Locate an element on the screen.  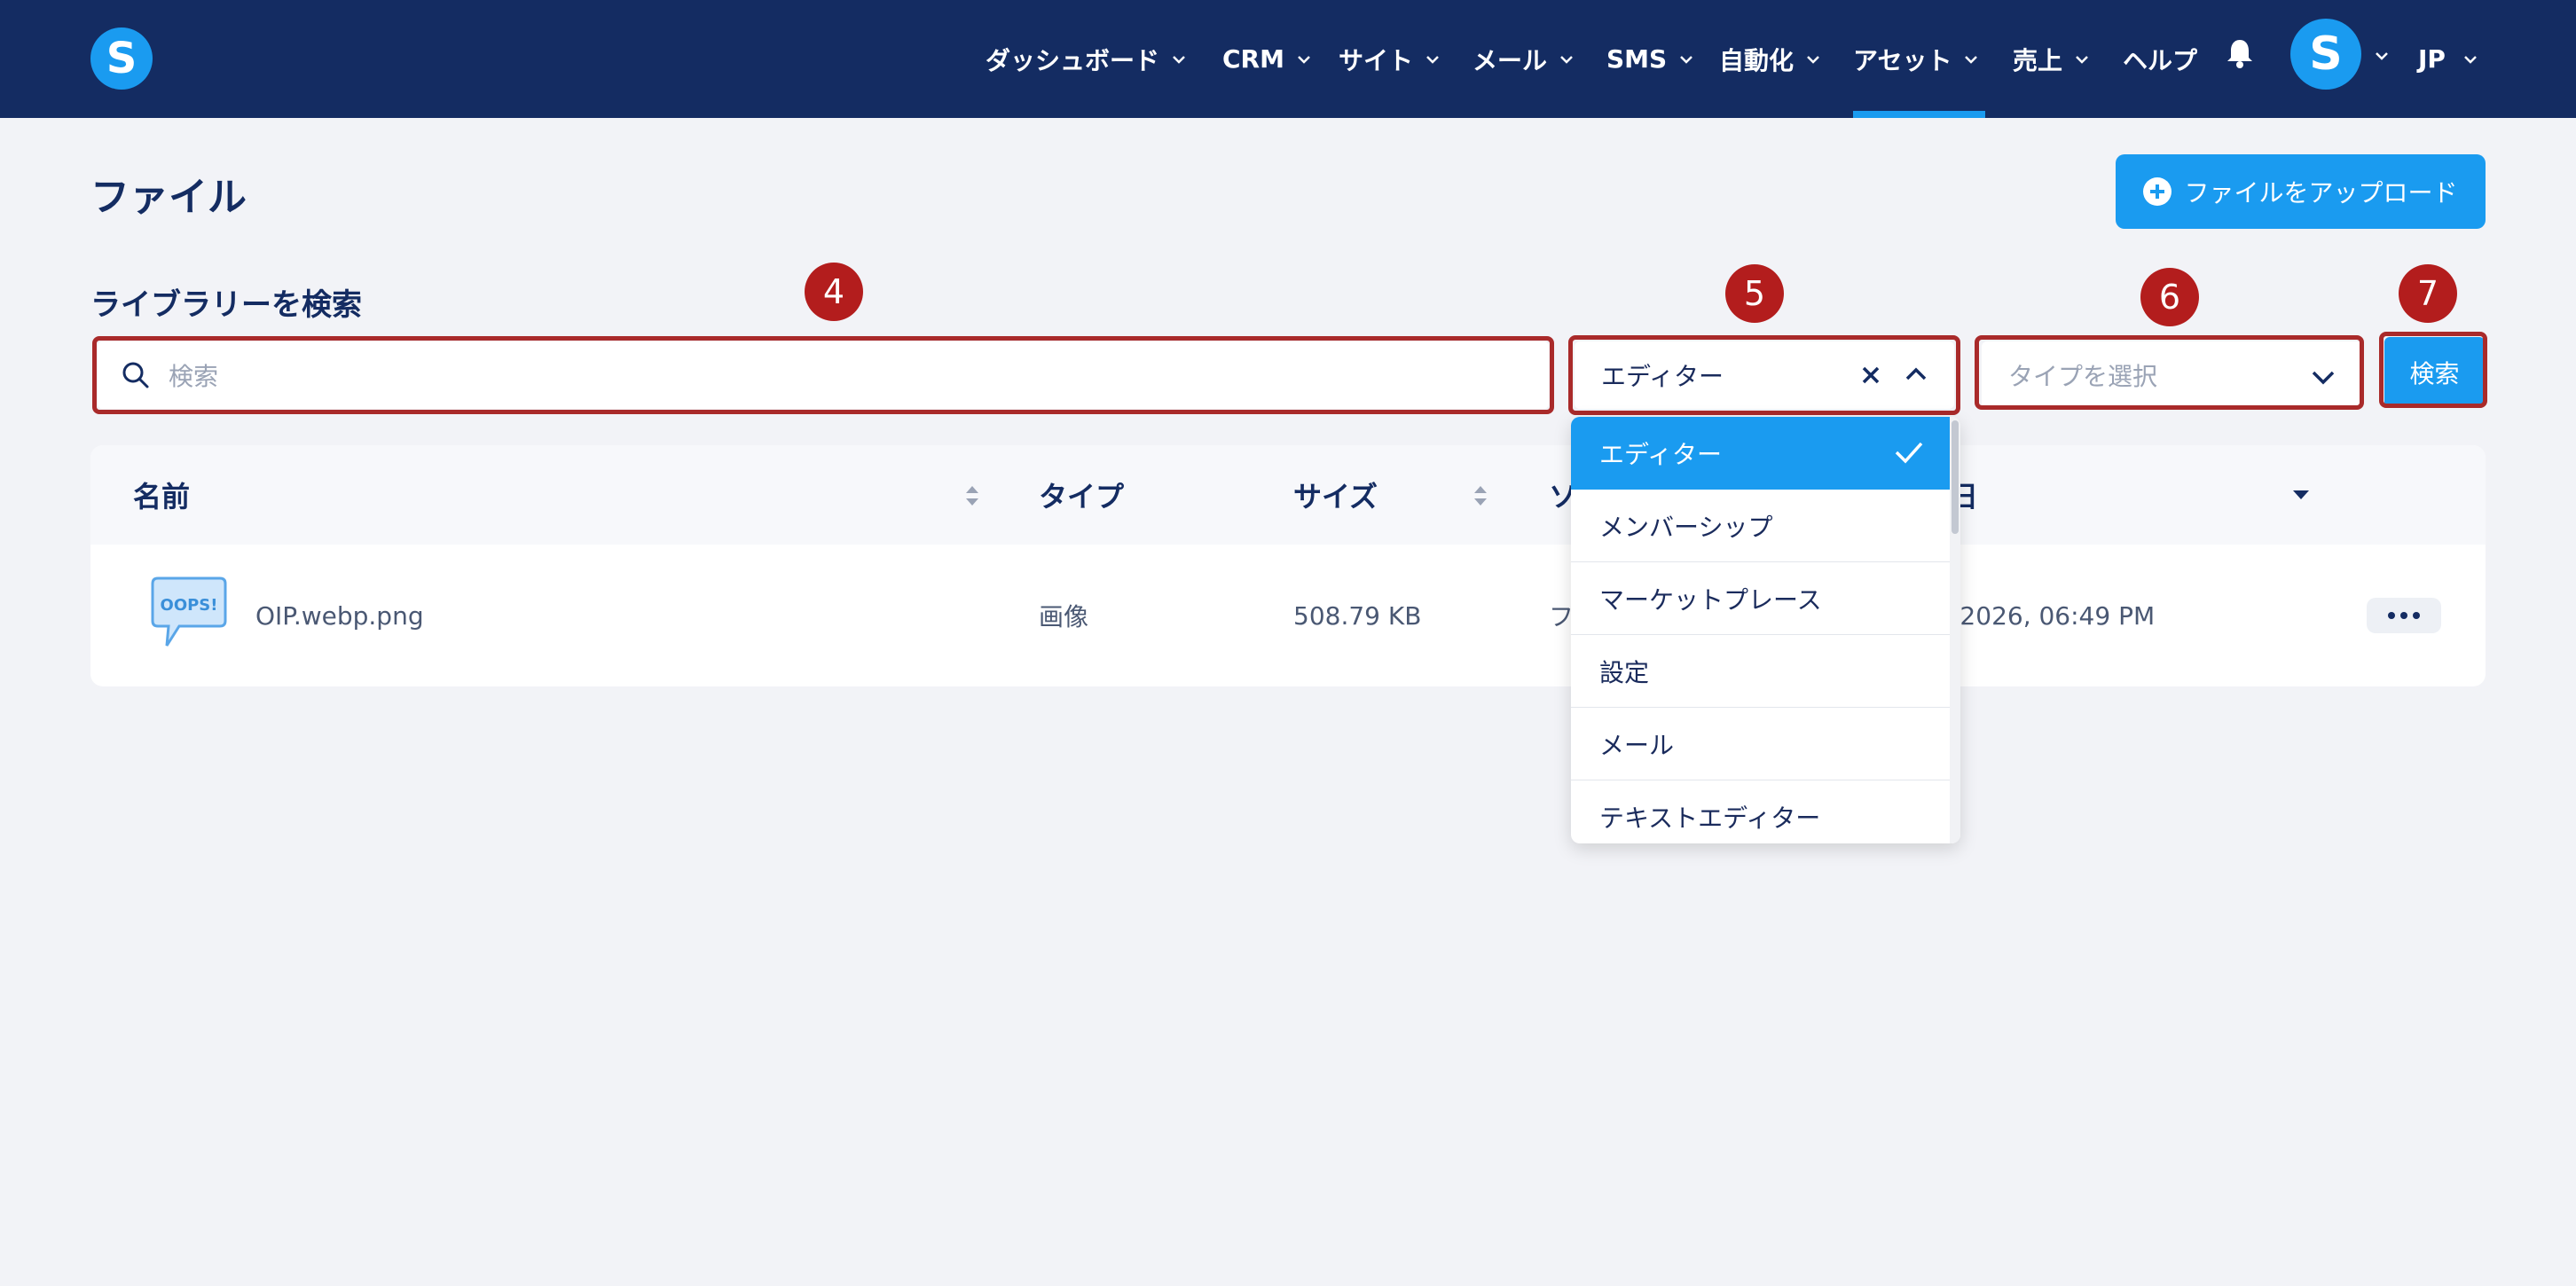
nav-item-mail: メール is located at coordinates (1524, 59).